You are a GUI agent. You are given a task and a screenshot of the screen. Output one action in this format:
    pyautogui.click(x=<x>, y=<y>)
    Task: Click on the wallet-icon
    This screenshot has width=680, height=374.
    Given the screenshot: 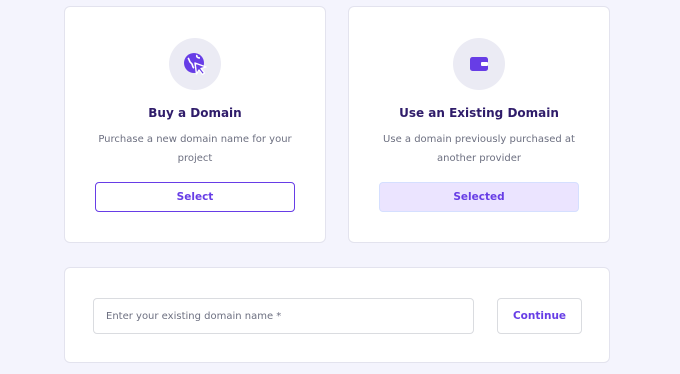 What is the action you would take?
    pyautogui.click(x=479, y=64)
    